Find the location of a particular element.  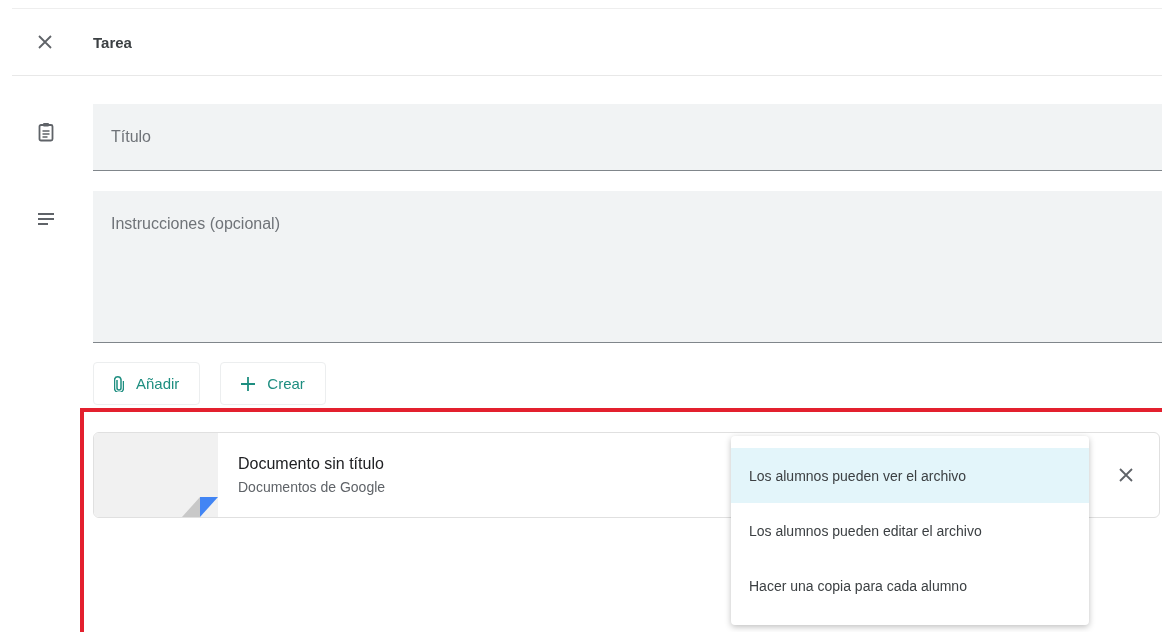

menu-item: Los alumnos pueden ver el archivo is located at coordinates (910, 475).